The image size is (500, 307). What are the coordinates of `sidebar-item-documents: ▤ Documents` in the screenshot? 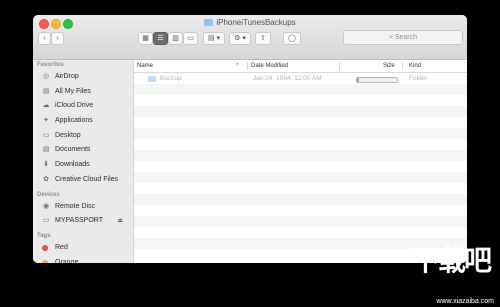 It's located at (83, 150).